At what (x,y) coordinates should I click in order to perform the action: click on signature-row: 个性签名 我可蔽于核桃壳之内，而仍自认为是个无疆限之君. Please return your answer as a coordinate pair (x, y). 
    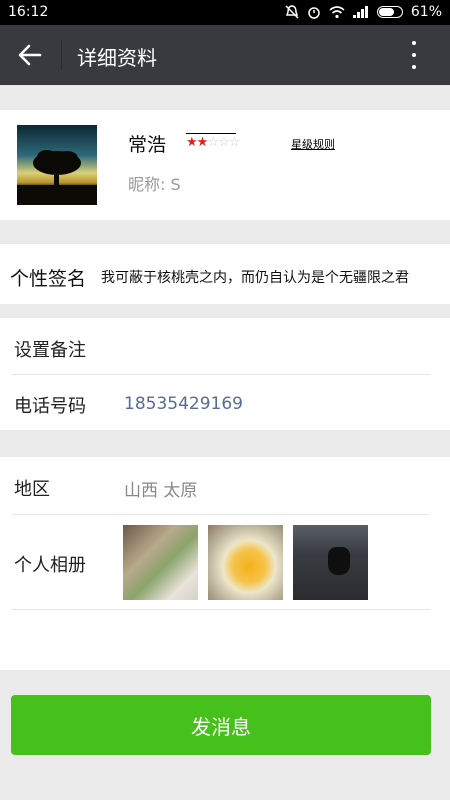
    Looking at the image, I should click on (225, 273).